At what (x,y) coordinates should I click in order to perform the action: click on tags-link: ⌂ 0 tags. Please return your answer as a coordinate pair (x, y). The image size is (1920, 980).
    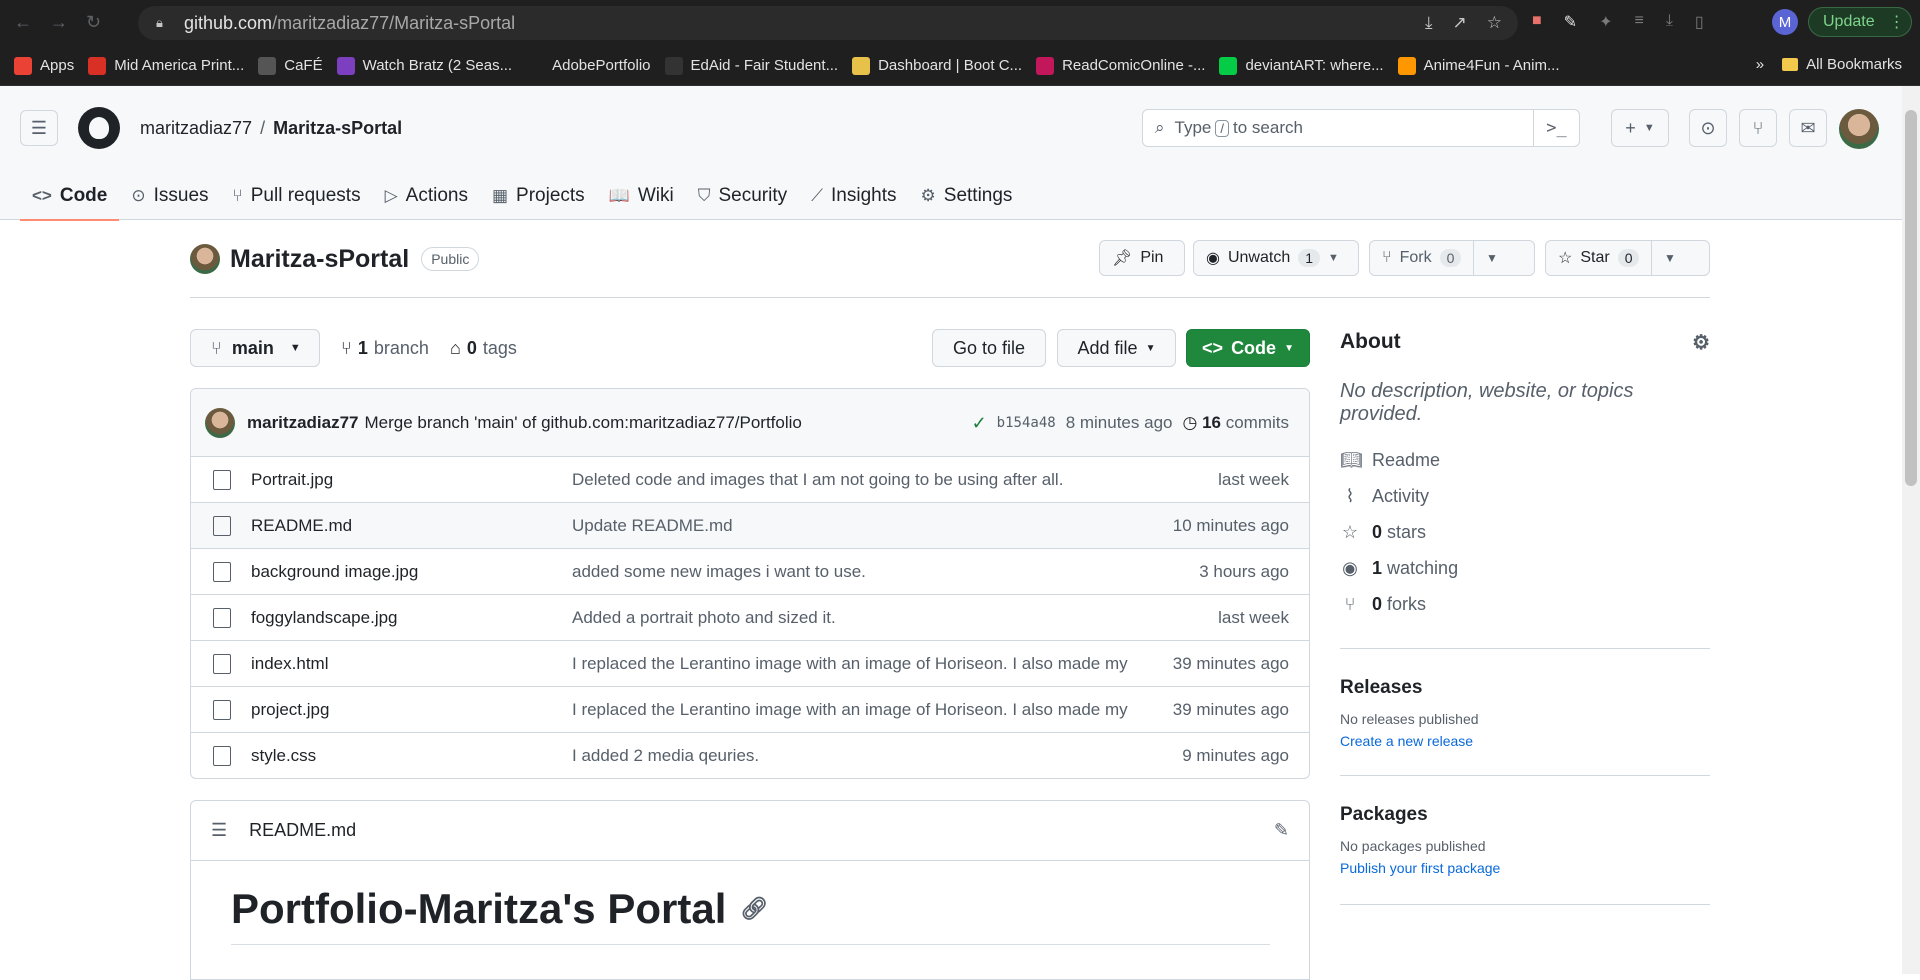
    Looking at the image, I should click on (483, 348).